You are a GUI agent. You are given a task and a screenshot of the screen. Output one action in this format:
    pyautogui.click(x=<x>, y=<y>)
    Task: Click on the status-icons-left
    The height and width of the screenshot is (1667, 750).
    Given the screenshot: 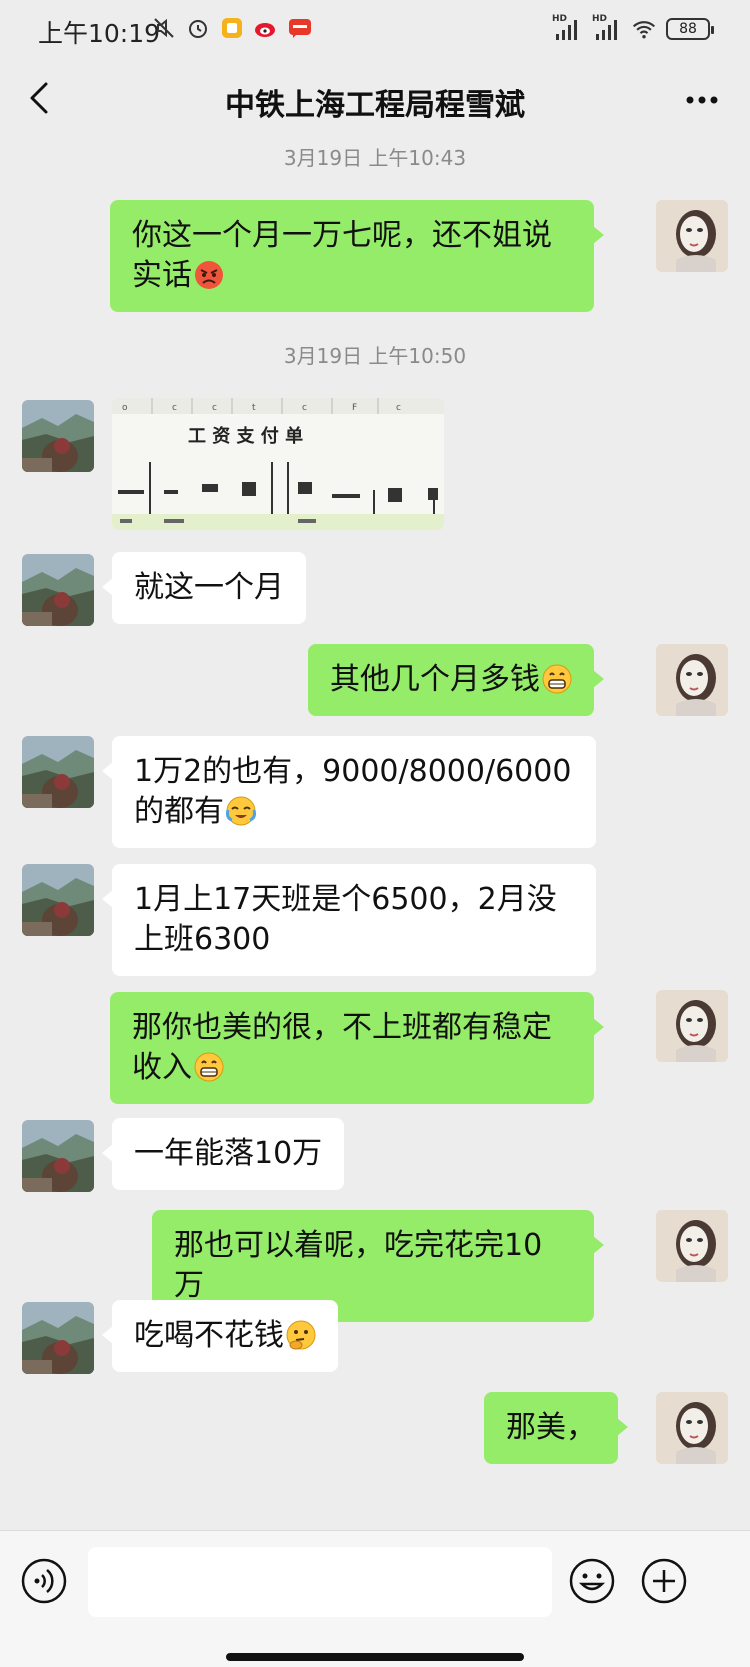 What is the action you would take?
    pyautogui.click(x=232, y=28)
    